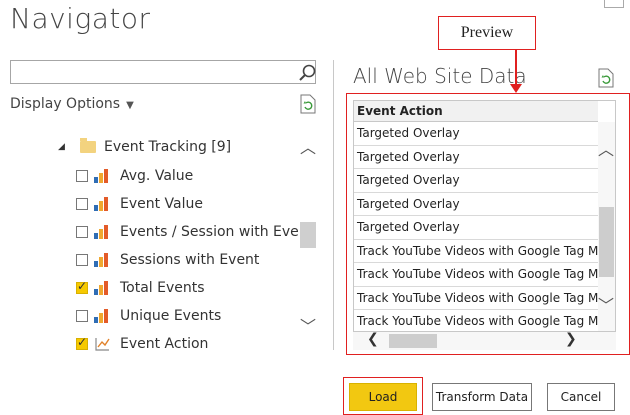 This screenshot has height=415, width=630. I want to click on tree-item: Unique Events, so click(148, 316).